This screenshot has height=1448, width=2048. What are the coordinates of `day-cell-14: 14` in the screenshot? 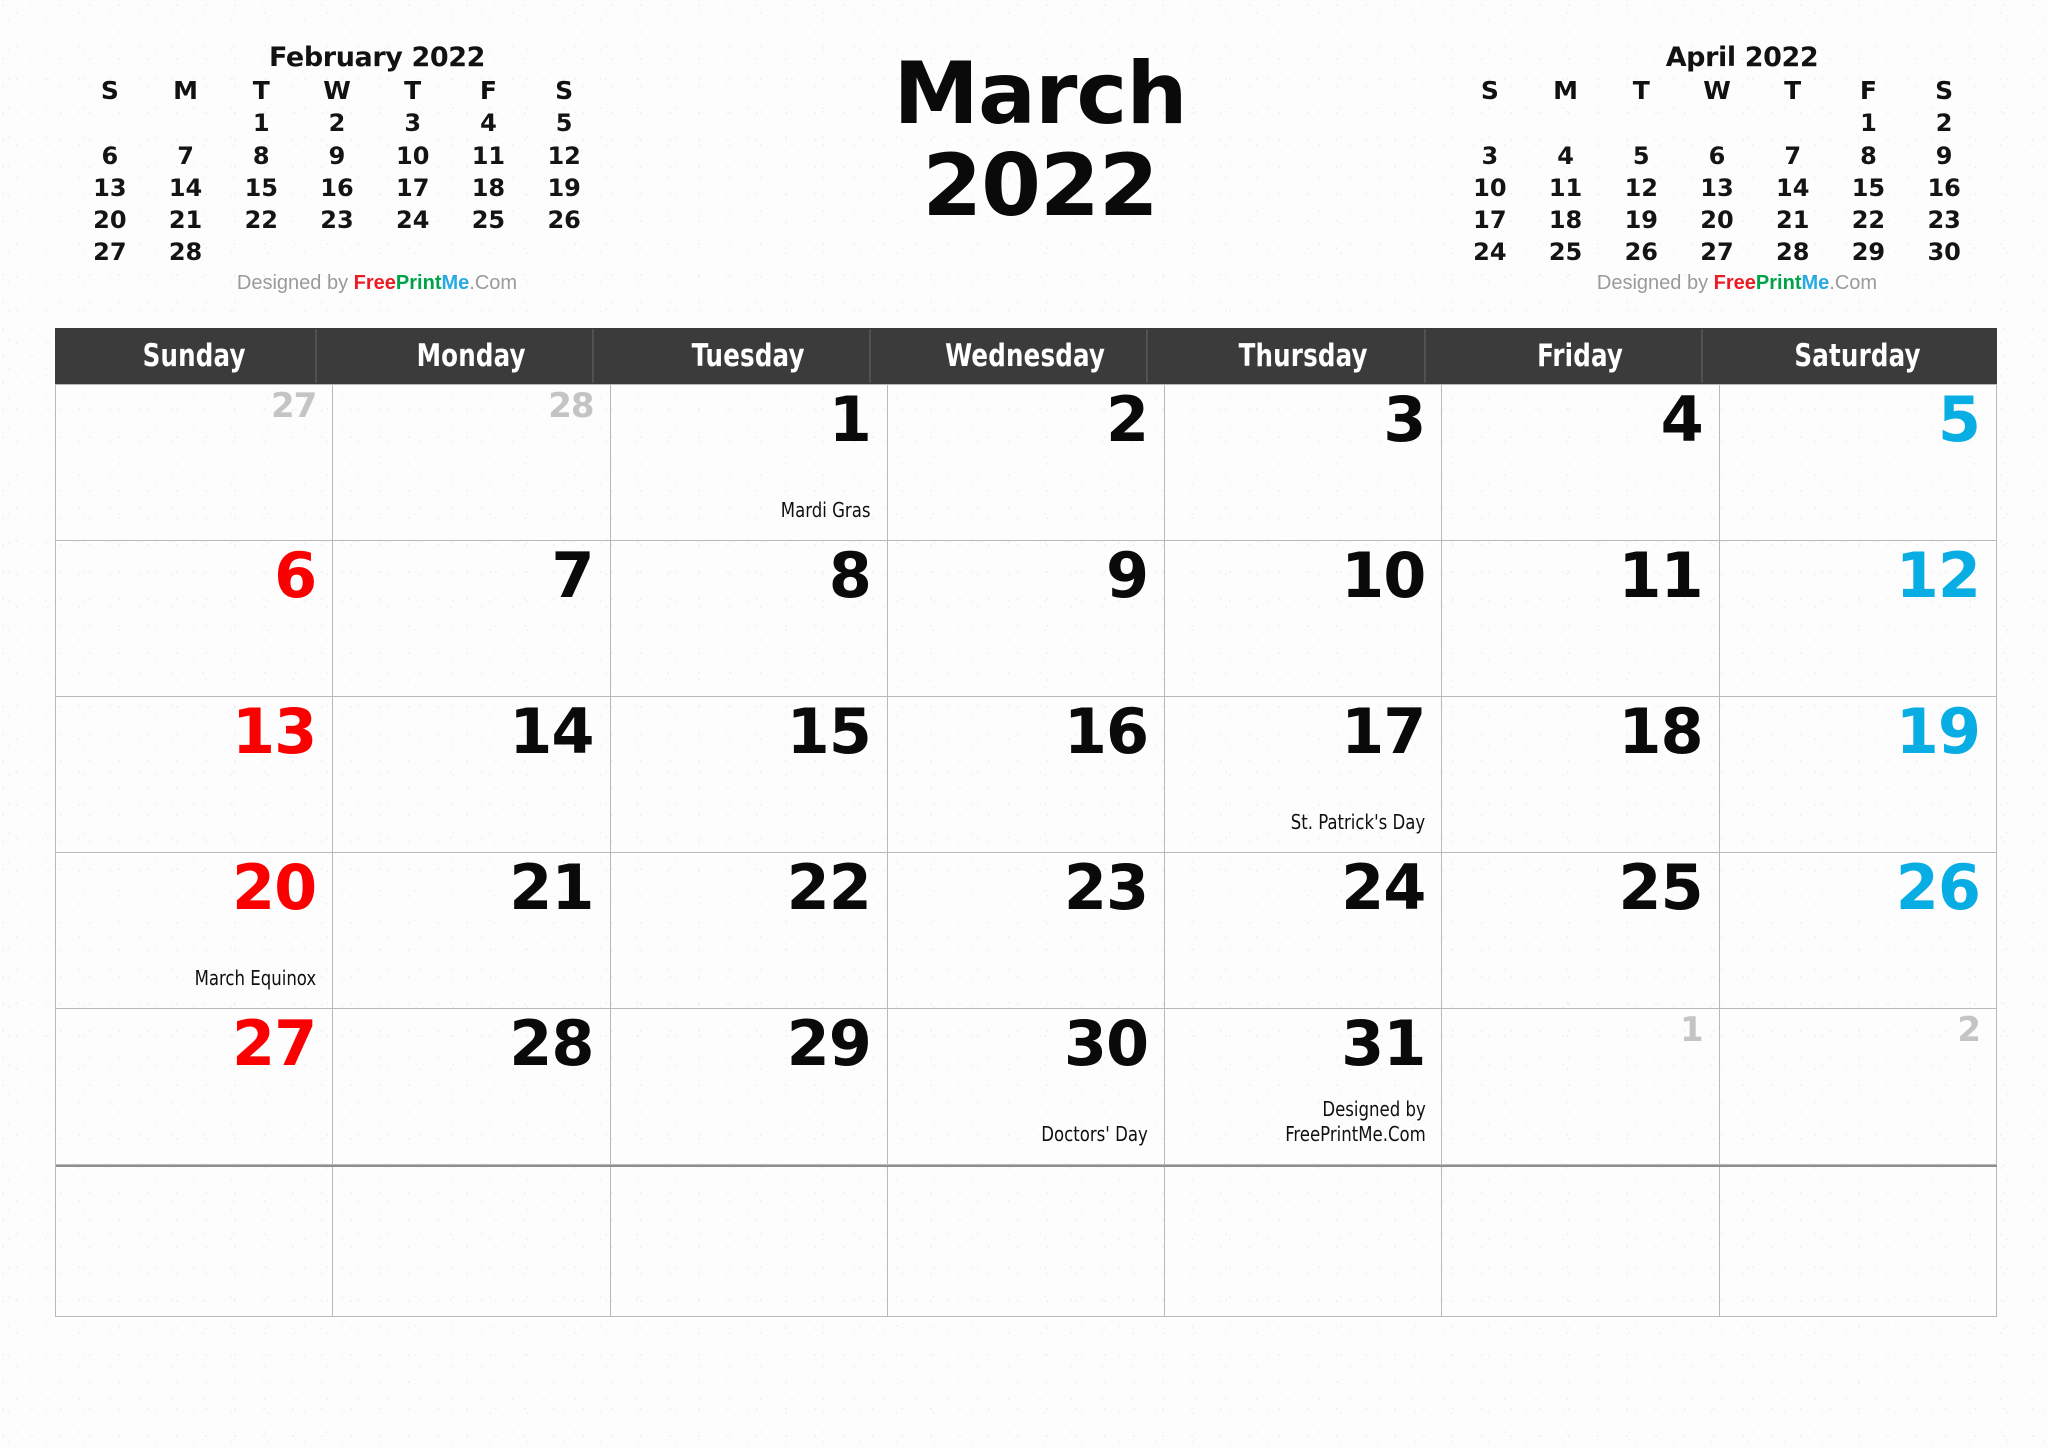 It's located at (472, 775).